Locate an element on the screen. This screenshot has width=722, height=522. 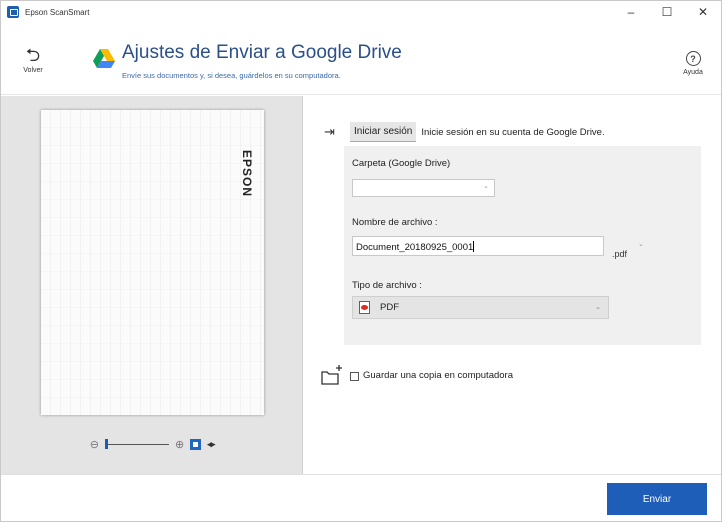
text-caret is located at coordinates (474, 246).